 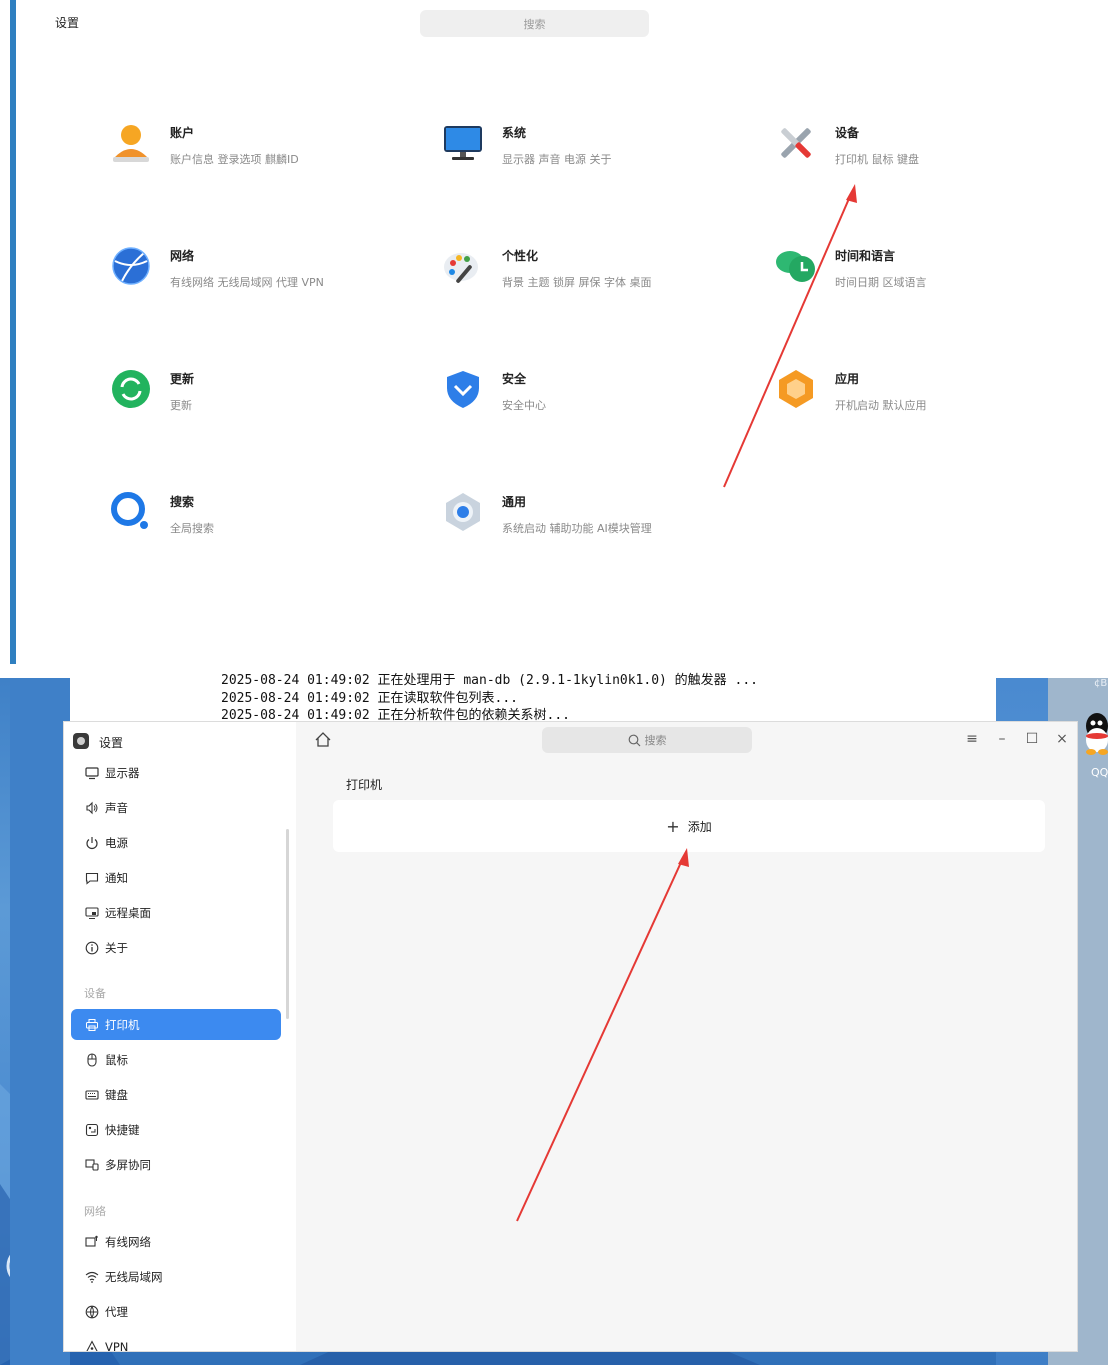 What do you see at coordinates (699, 826) in the screenshot?
I see `add-printer-label: 添加` at bounding box center [699, 826].